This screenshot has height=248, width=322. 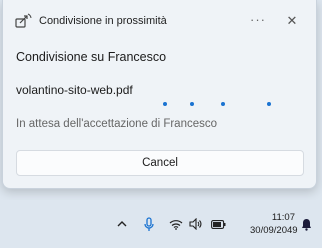 What do you see at coordinates (176, 224) in the screenshot?
I see `wifi-icon` at bounding box center [176, 224].